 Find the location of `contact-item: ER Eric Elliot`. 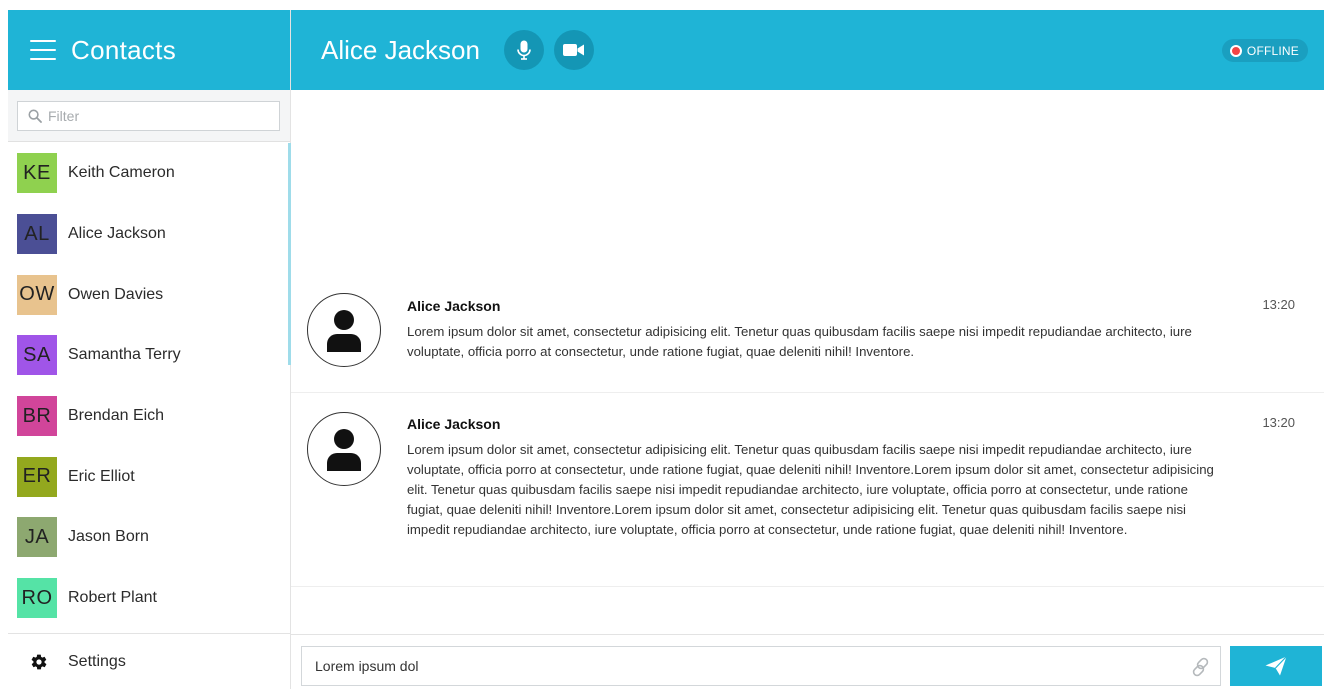

contact-item: ER Eric Elliot is located at coordinates (149, 476).